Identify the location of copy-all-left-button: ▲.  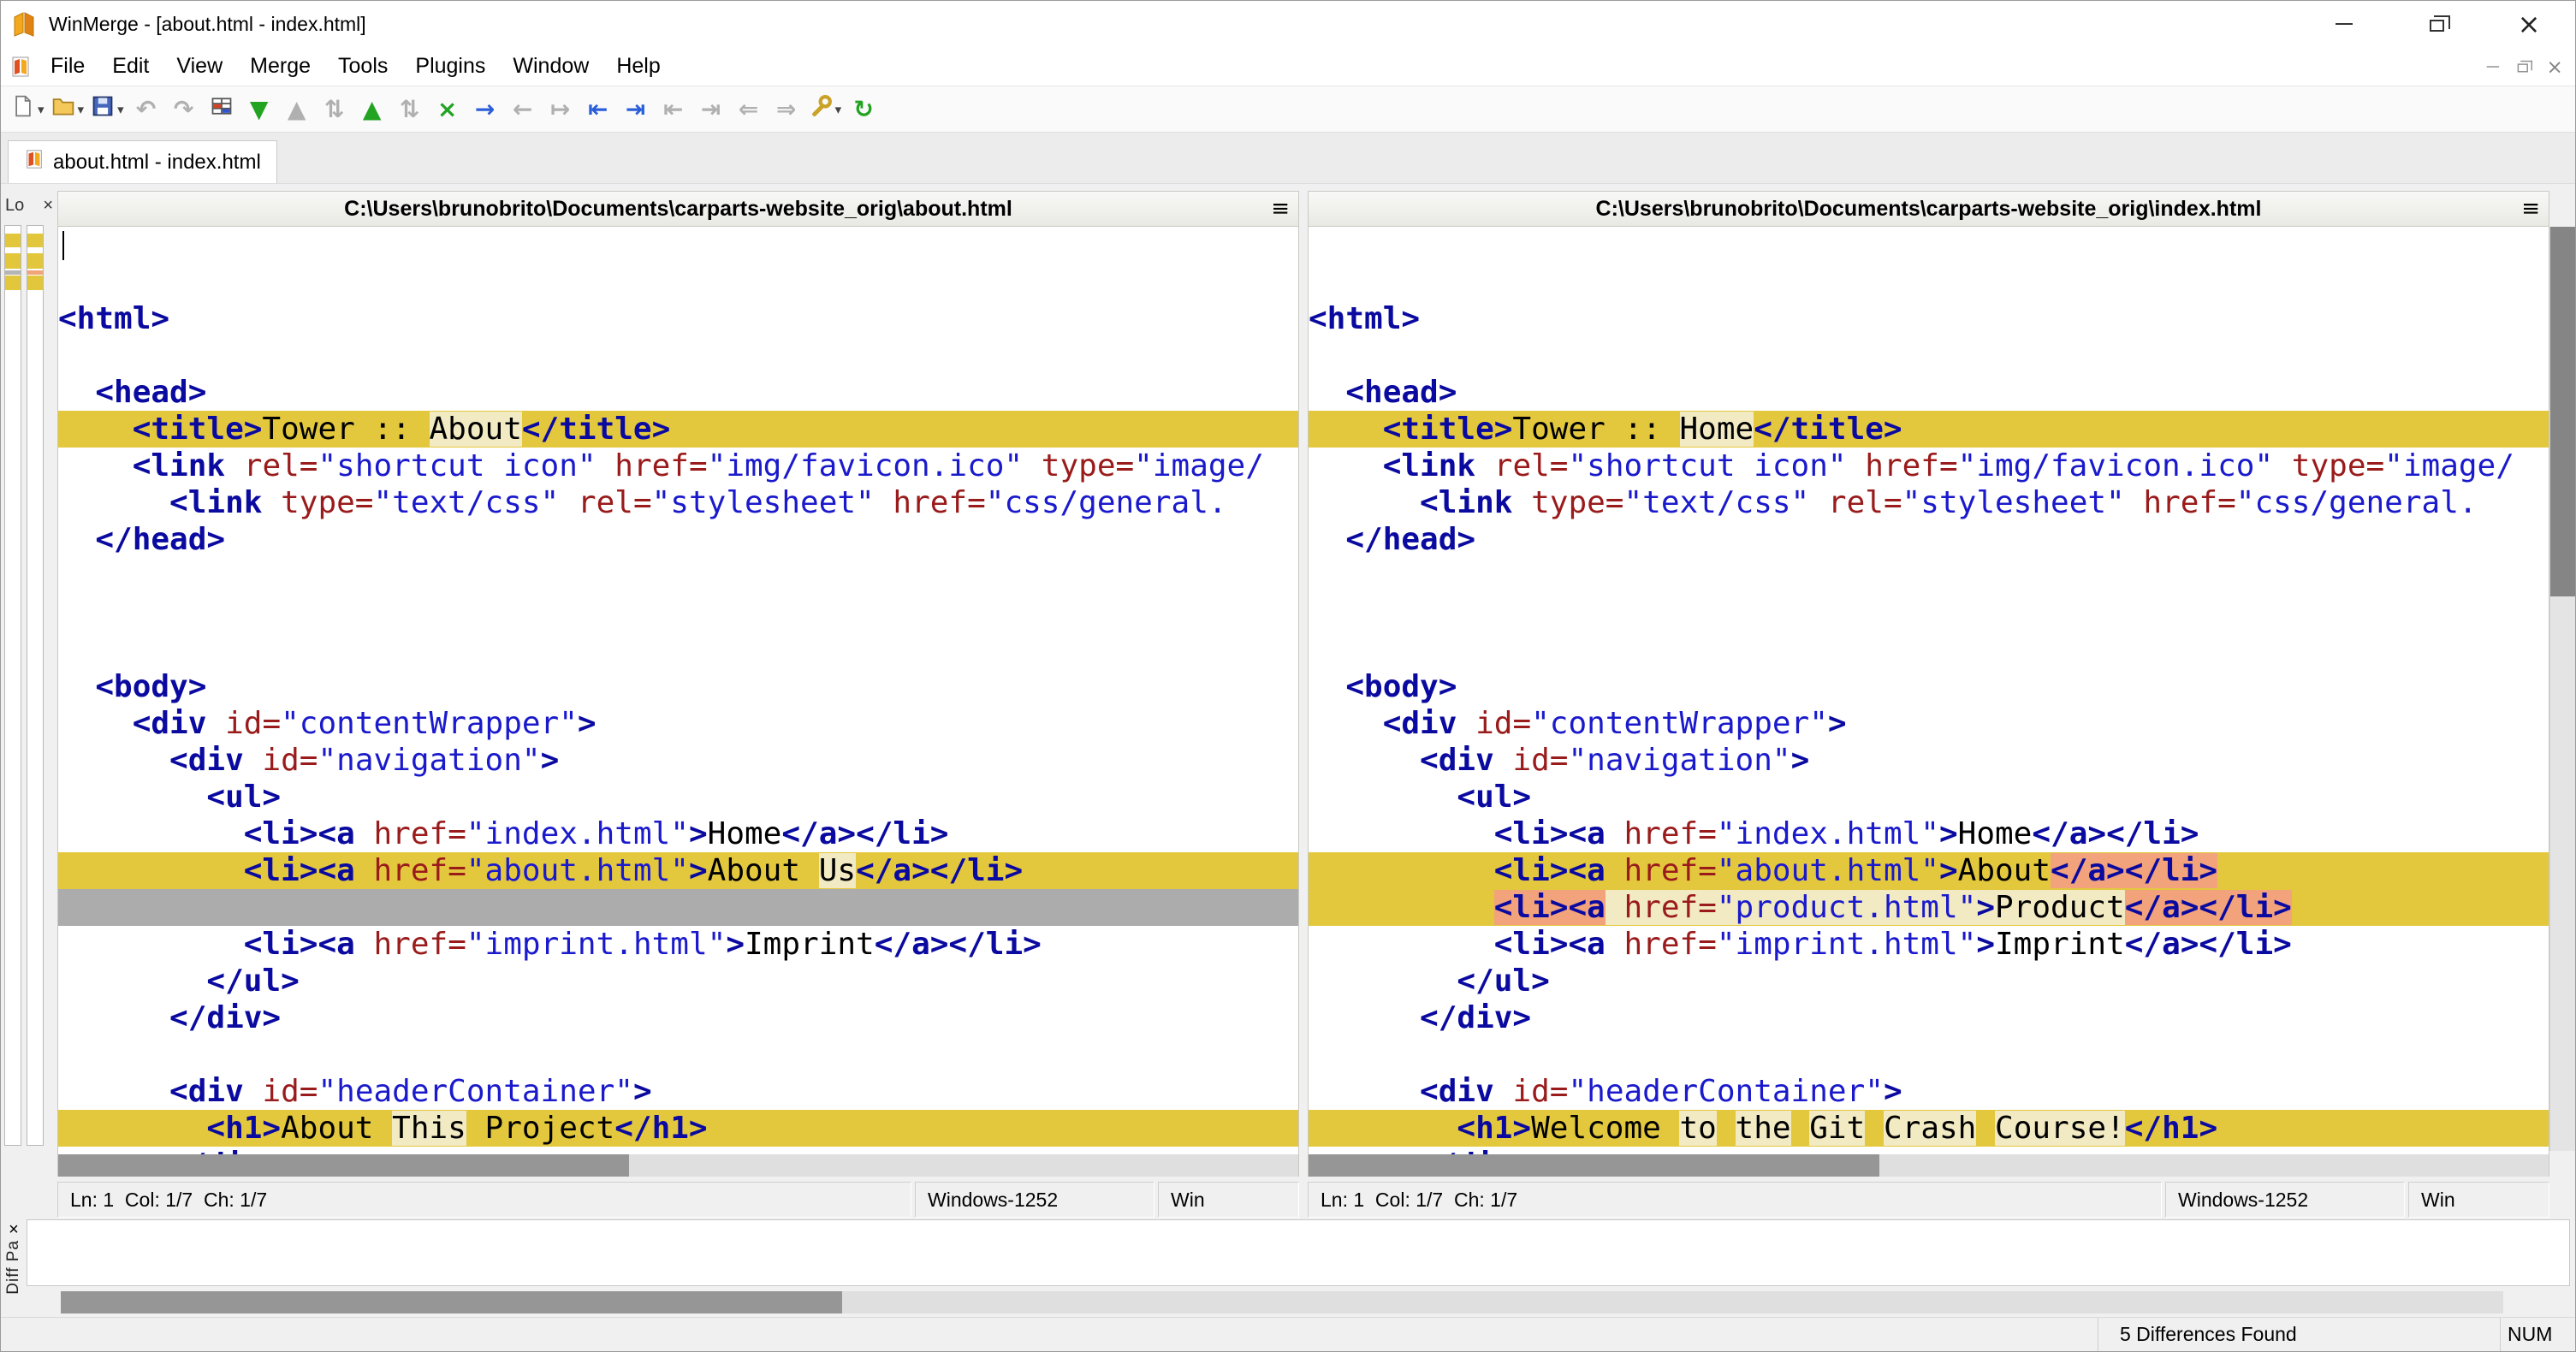
(297, 110).